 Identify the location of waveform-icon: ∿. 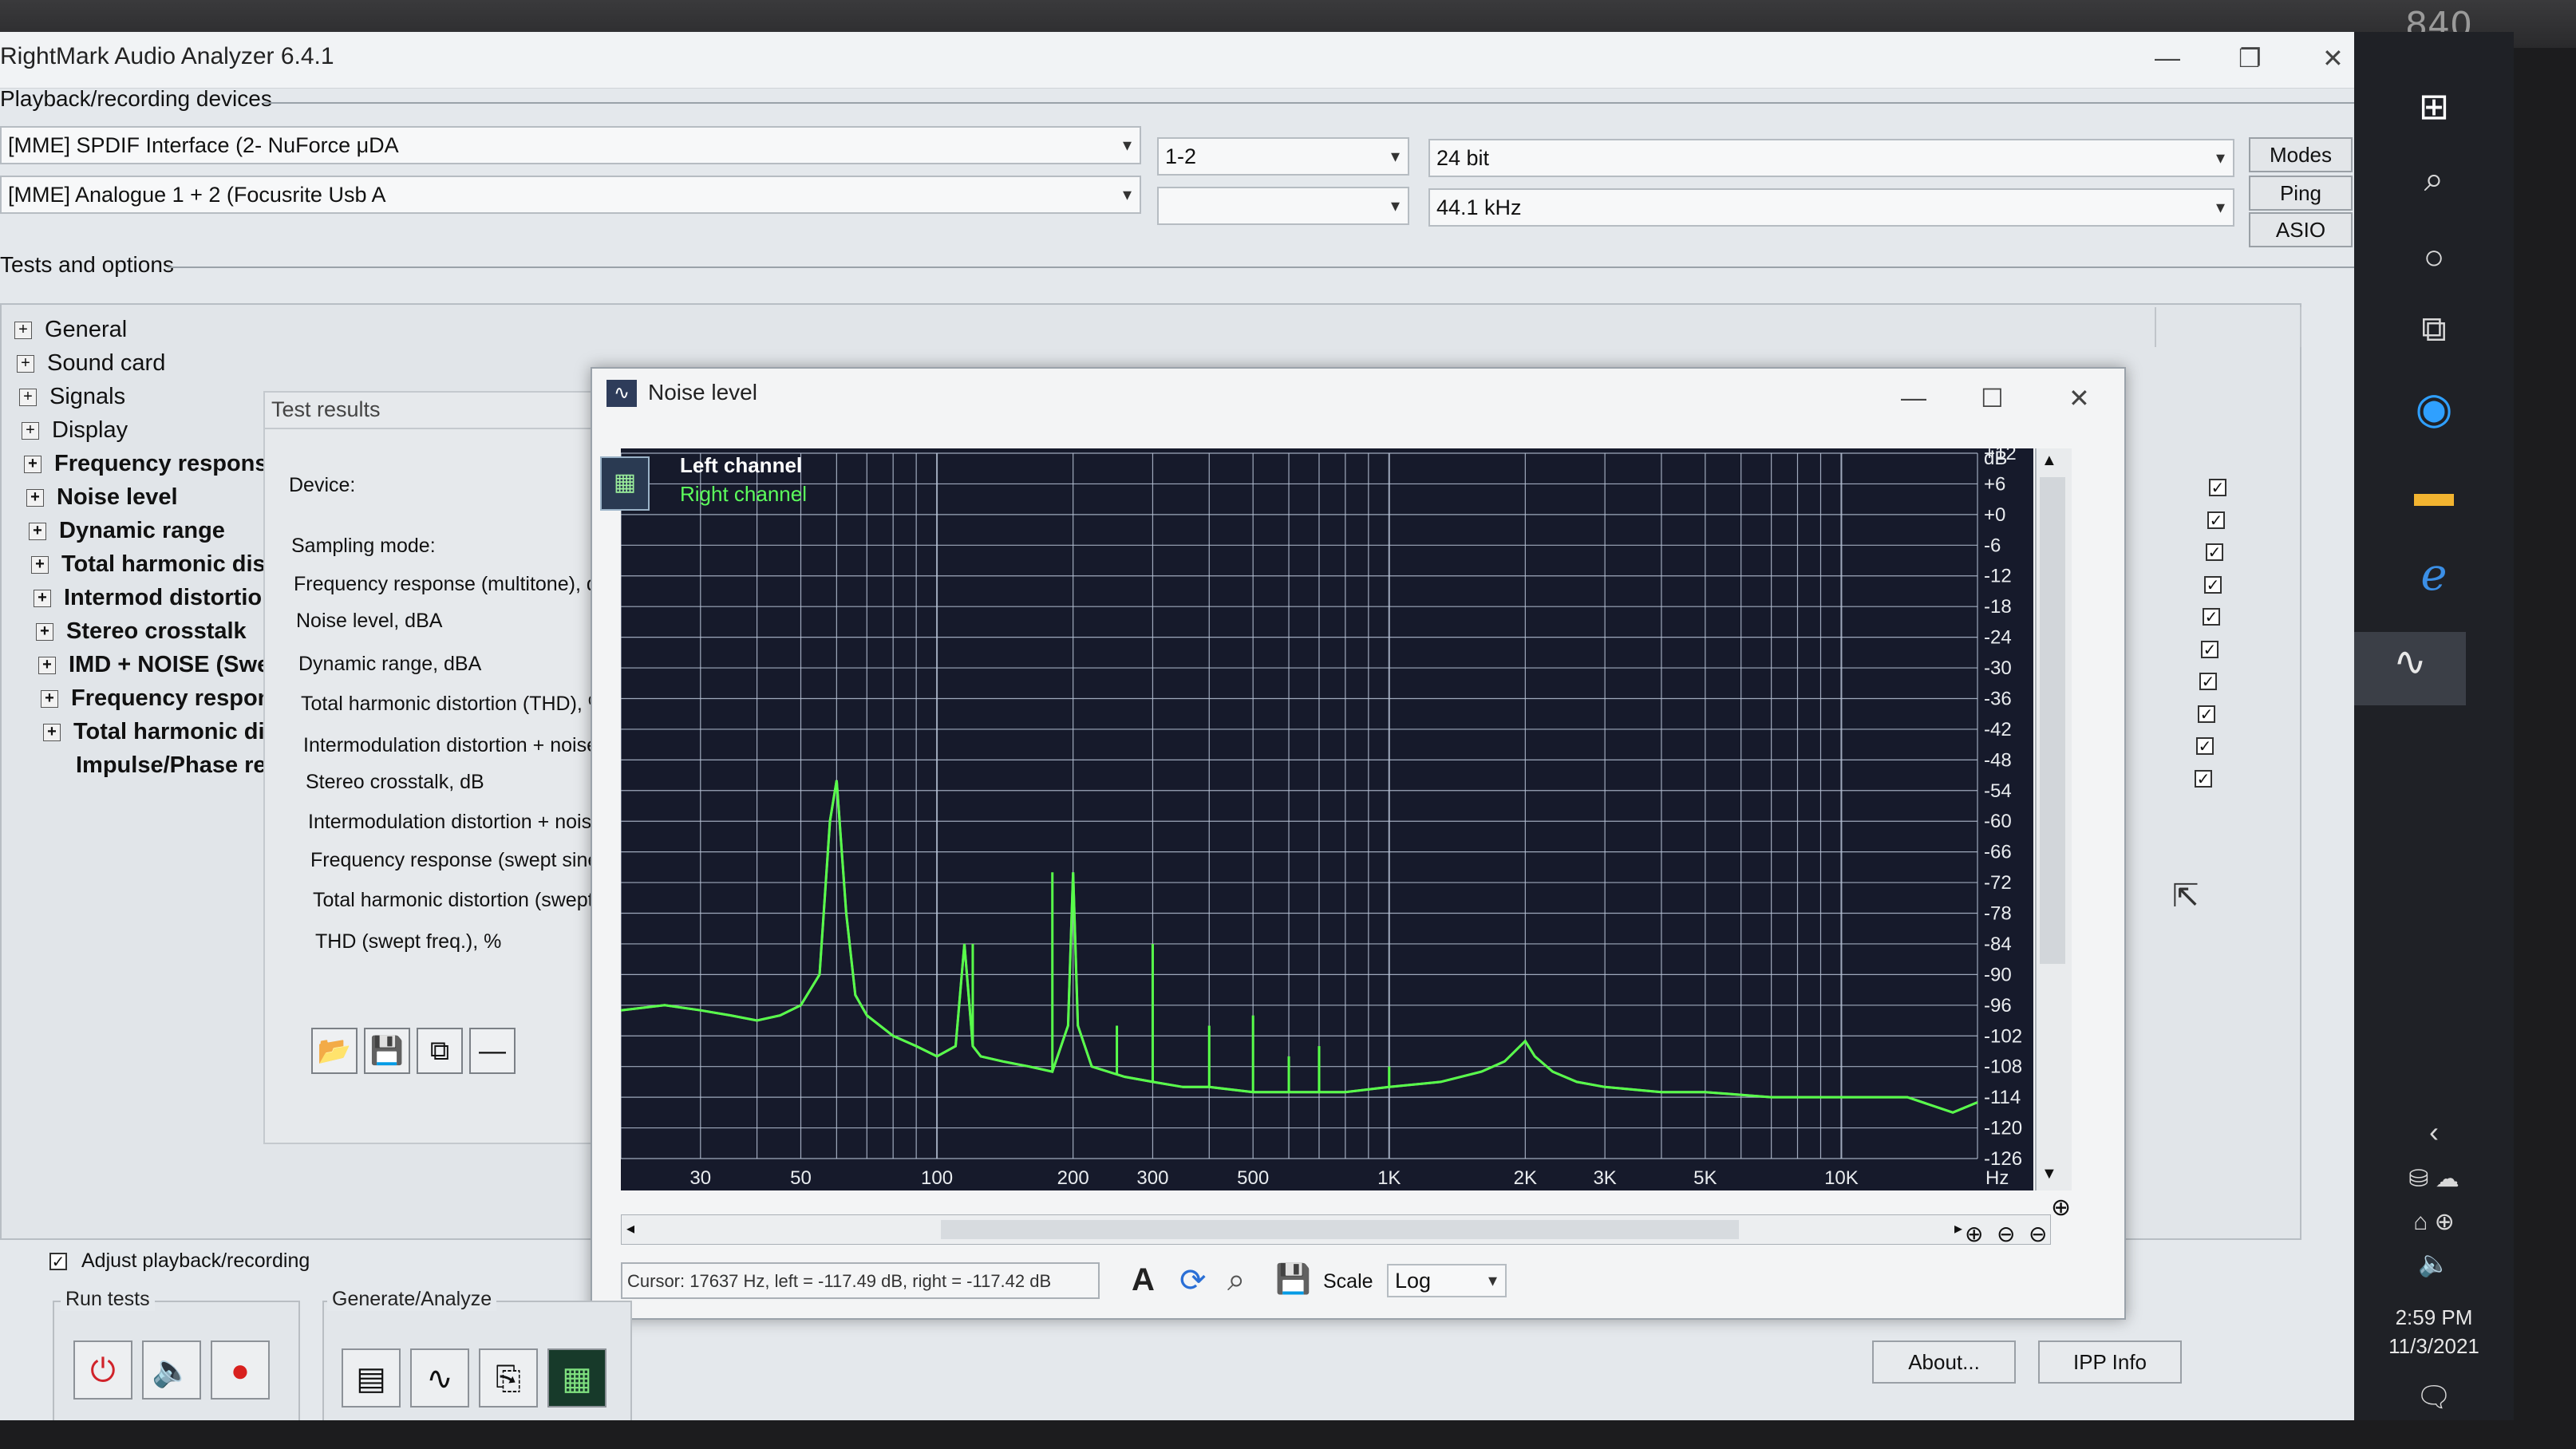
(439, 1378).